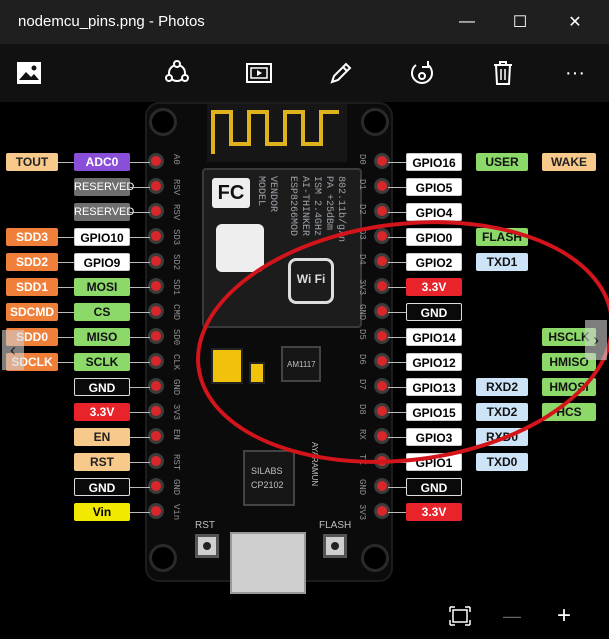  Describe the element at coordinates (102, 237) in the screenshot. I see `left-pin-function-label: GPIO10` at that location.